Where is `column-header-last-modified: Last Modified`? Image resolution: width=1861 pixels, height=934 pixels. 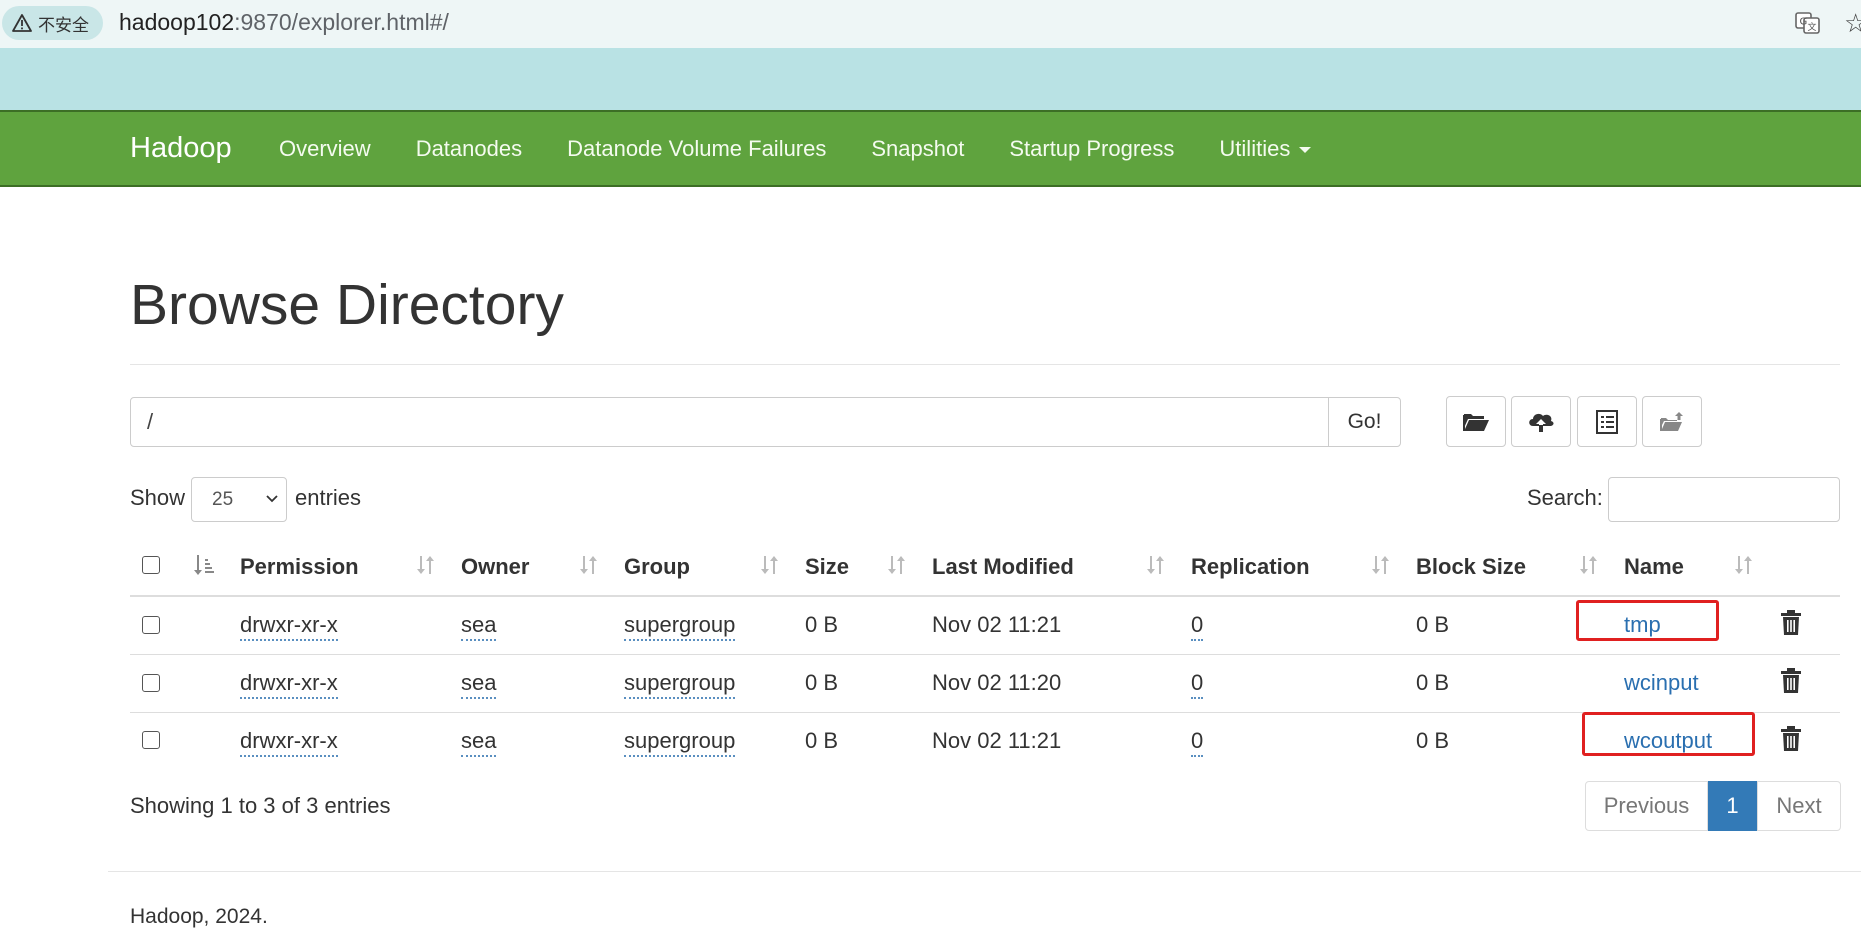
column-header-last-modified: Last Modified is located at coordinates (1003, 567).